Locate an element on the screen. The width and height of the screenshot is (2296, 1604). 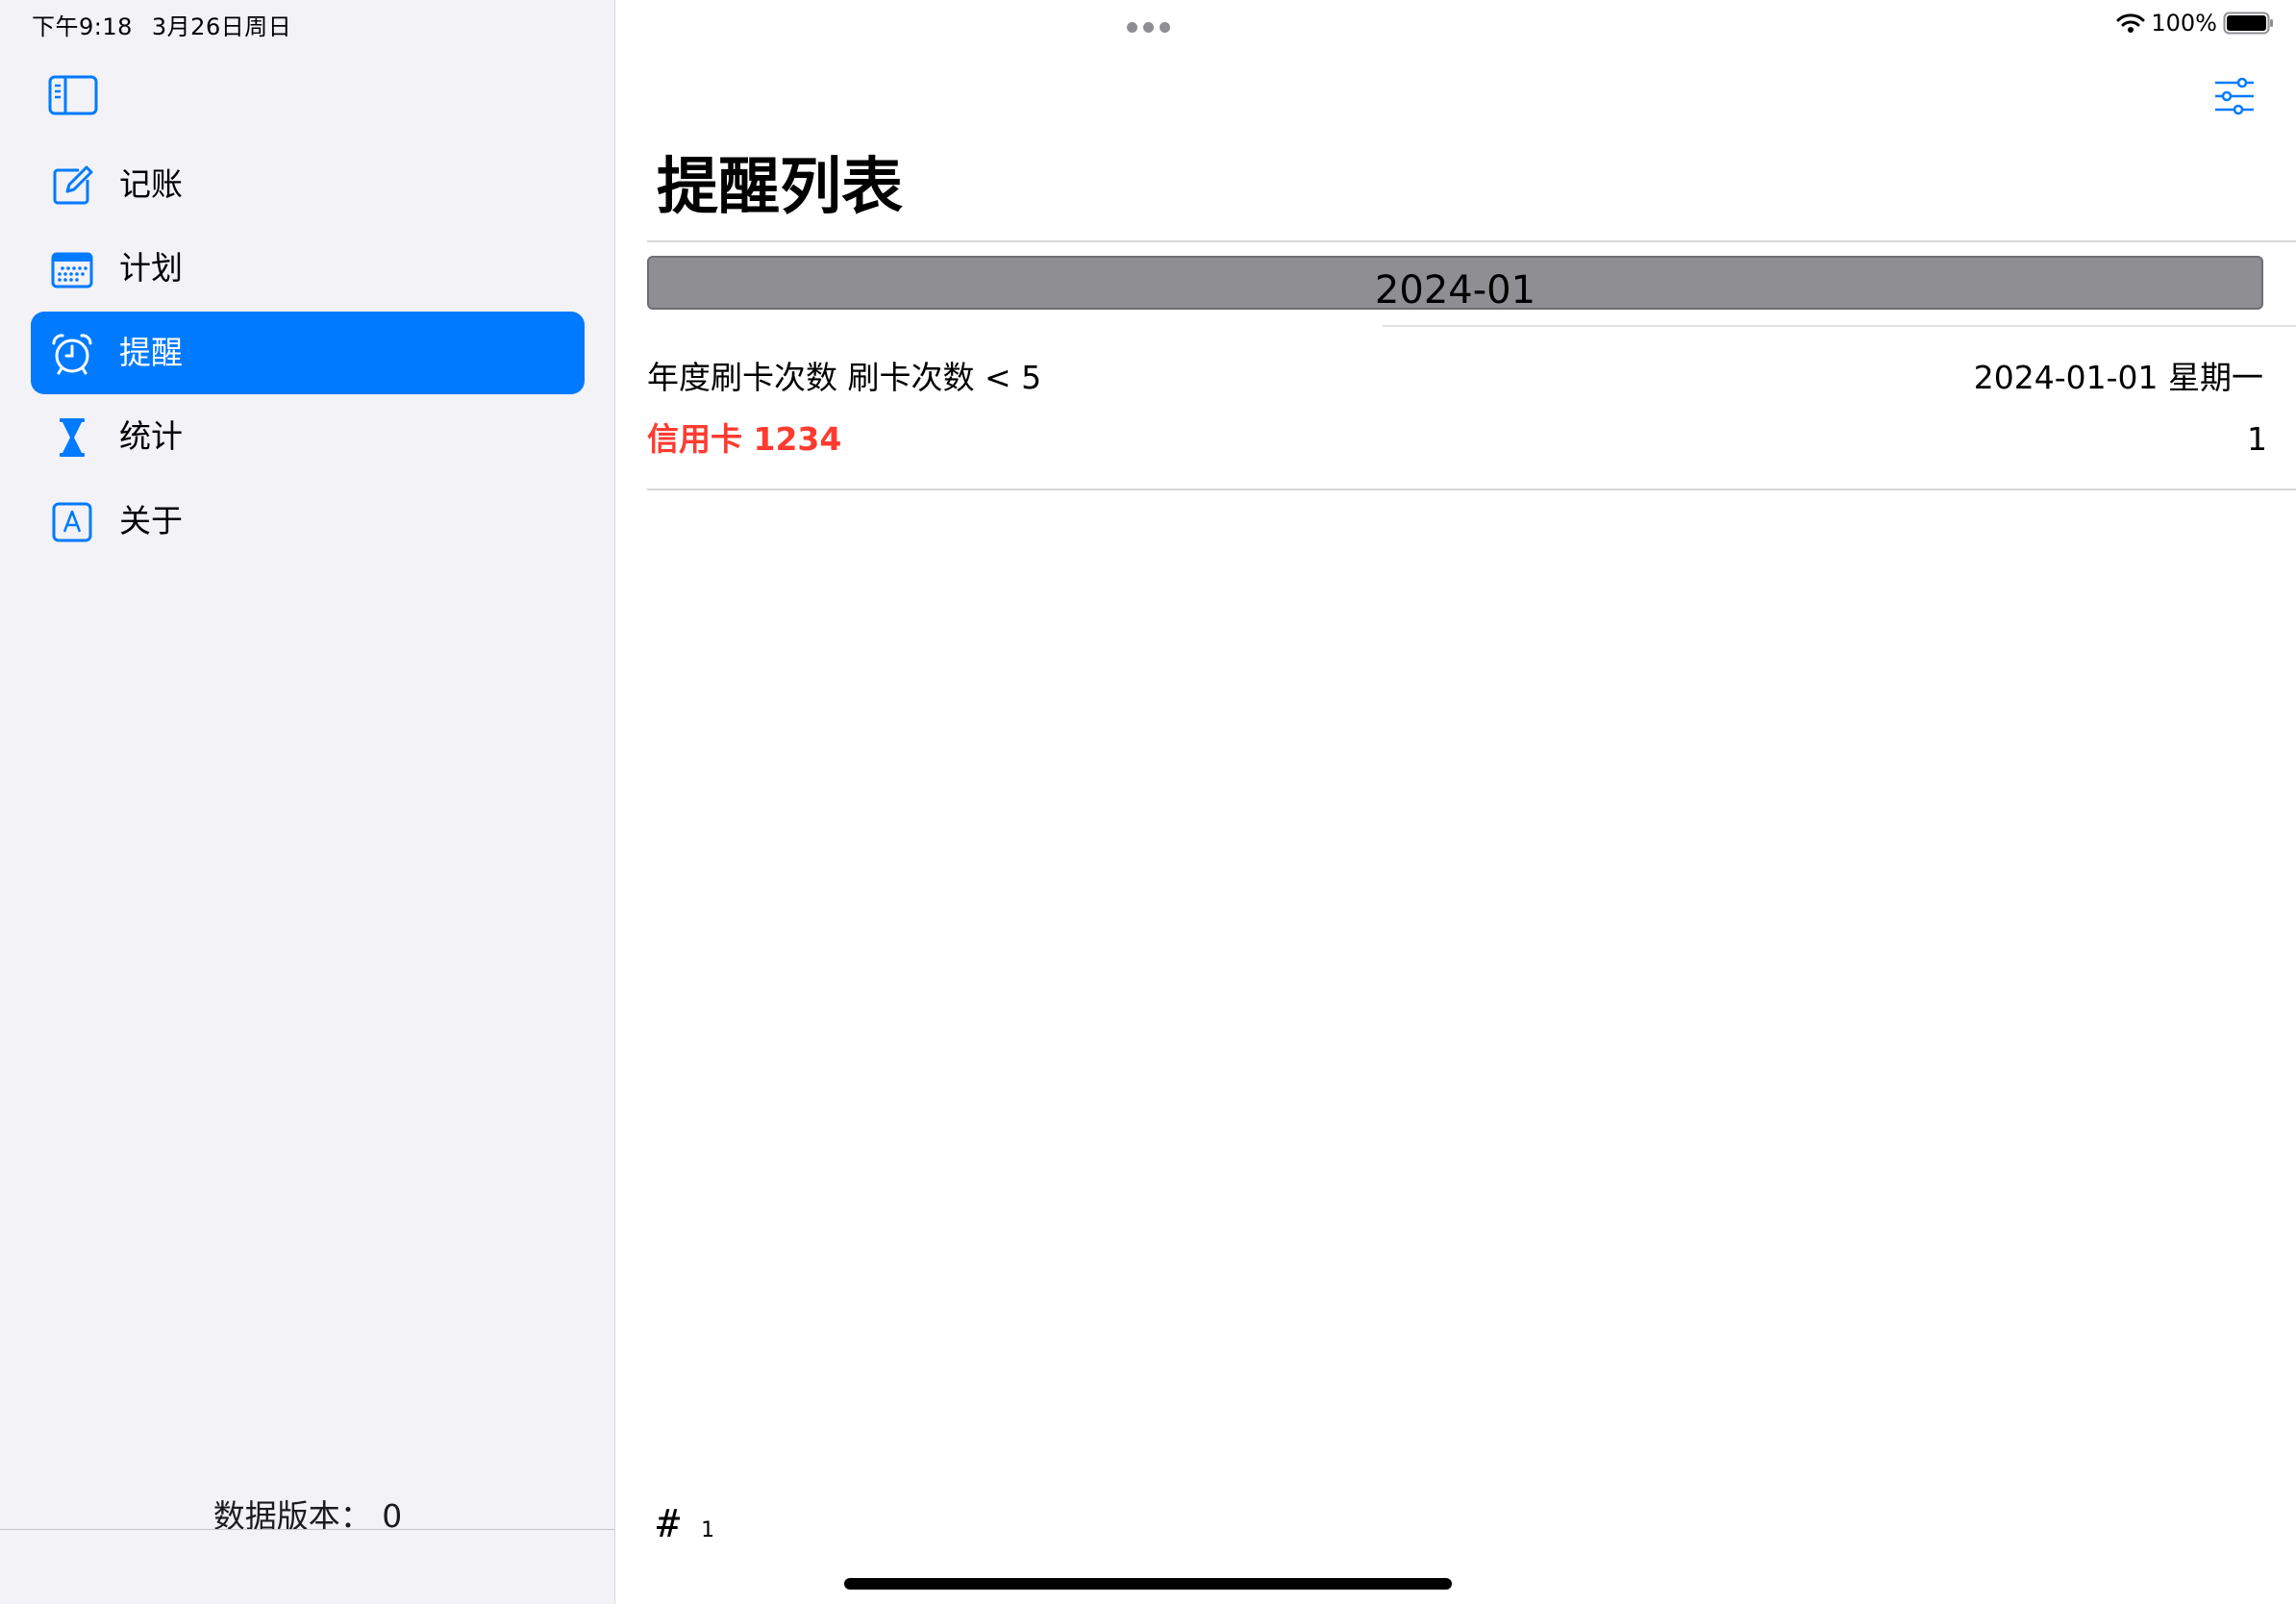
slider-filter-icon is located at coordinates (2234, 99).